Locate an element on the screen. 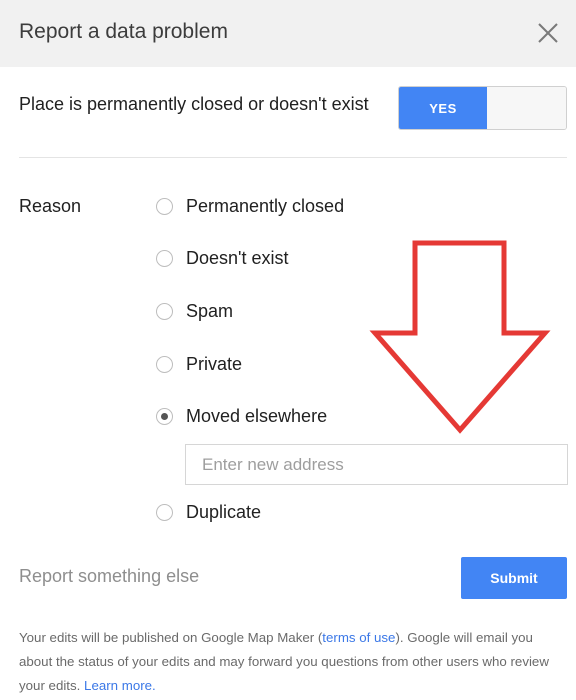 This screenshot has width=576, height=700. dialog-header: Report a data problem is located at coordinates (288, 33).